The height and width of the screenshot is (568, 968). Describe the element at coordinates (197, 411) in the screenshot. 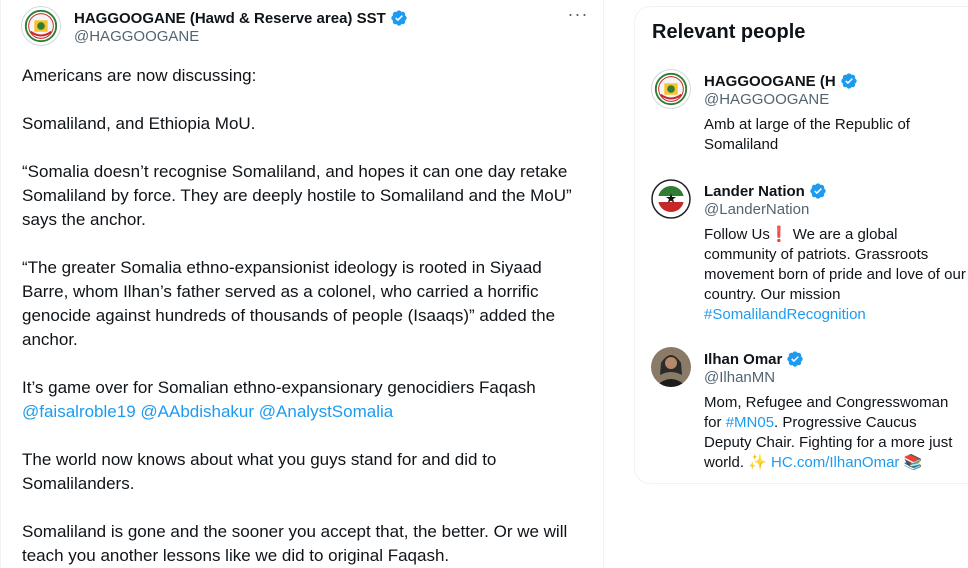

I see `mention-link: @AAbdishakur` at that location.